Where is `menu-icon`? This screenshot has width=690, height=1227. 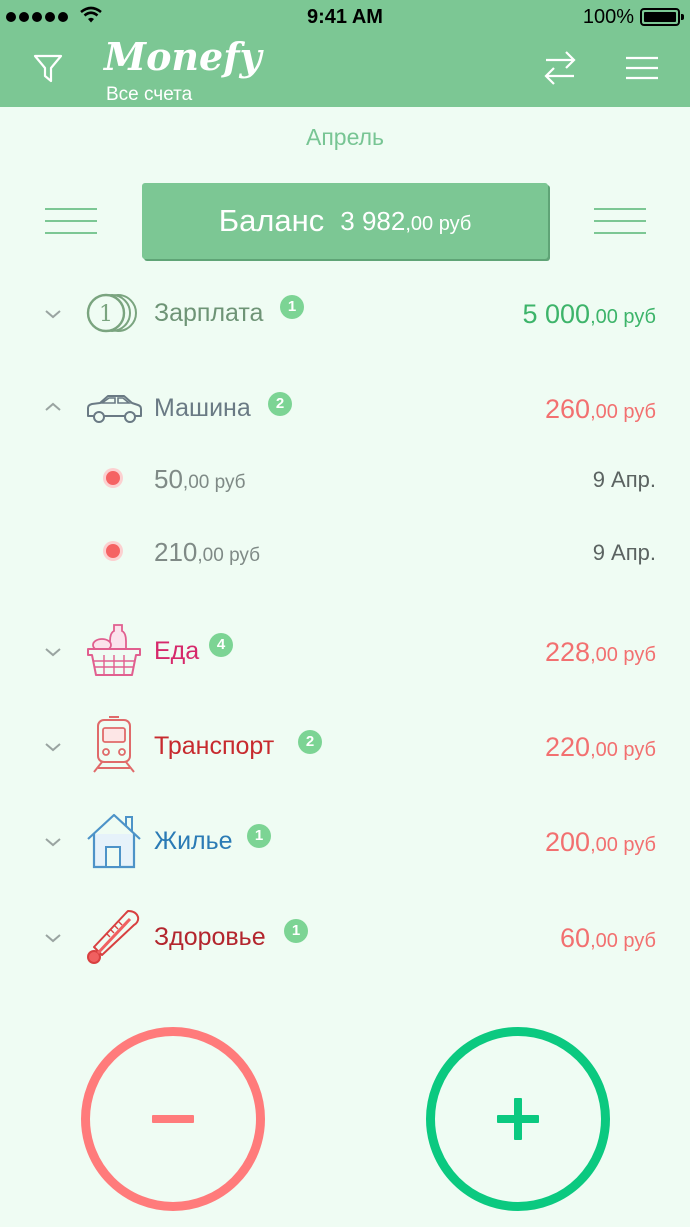 menu-icon is located at coordinates (642, 68).